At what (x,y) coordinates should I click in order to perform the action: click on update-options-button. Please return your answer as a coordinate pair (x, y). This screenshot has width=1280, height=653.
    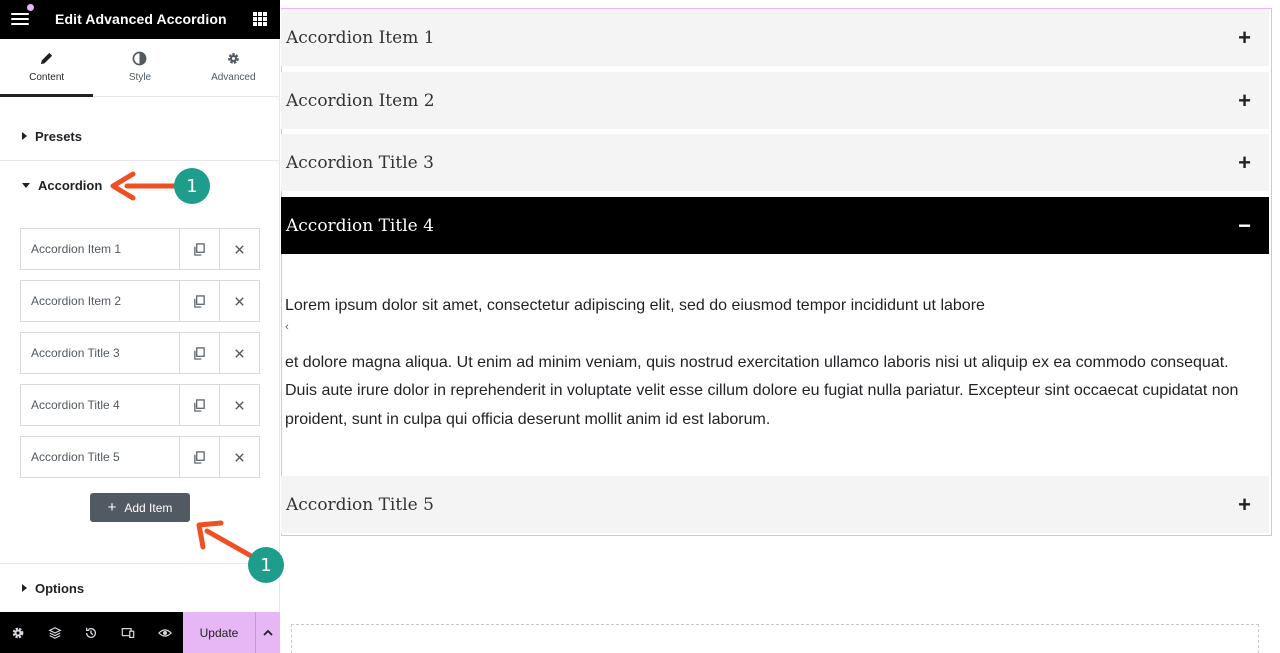
    Looking at the image, I should click on (267, 632).